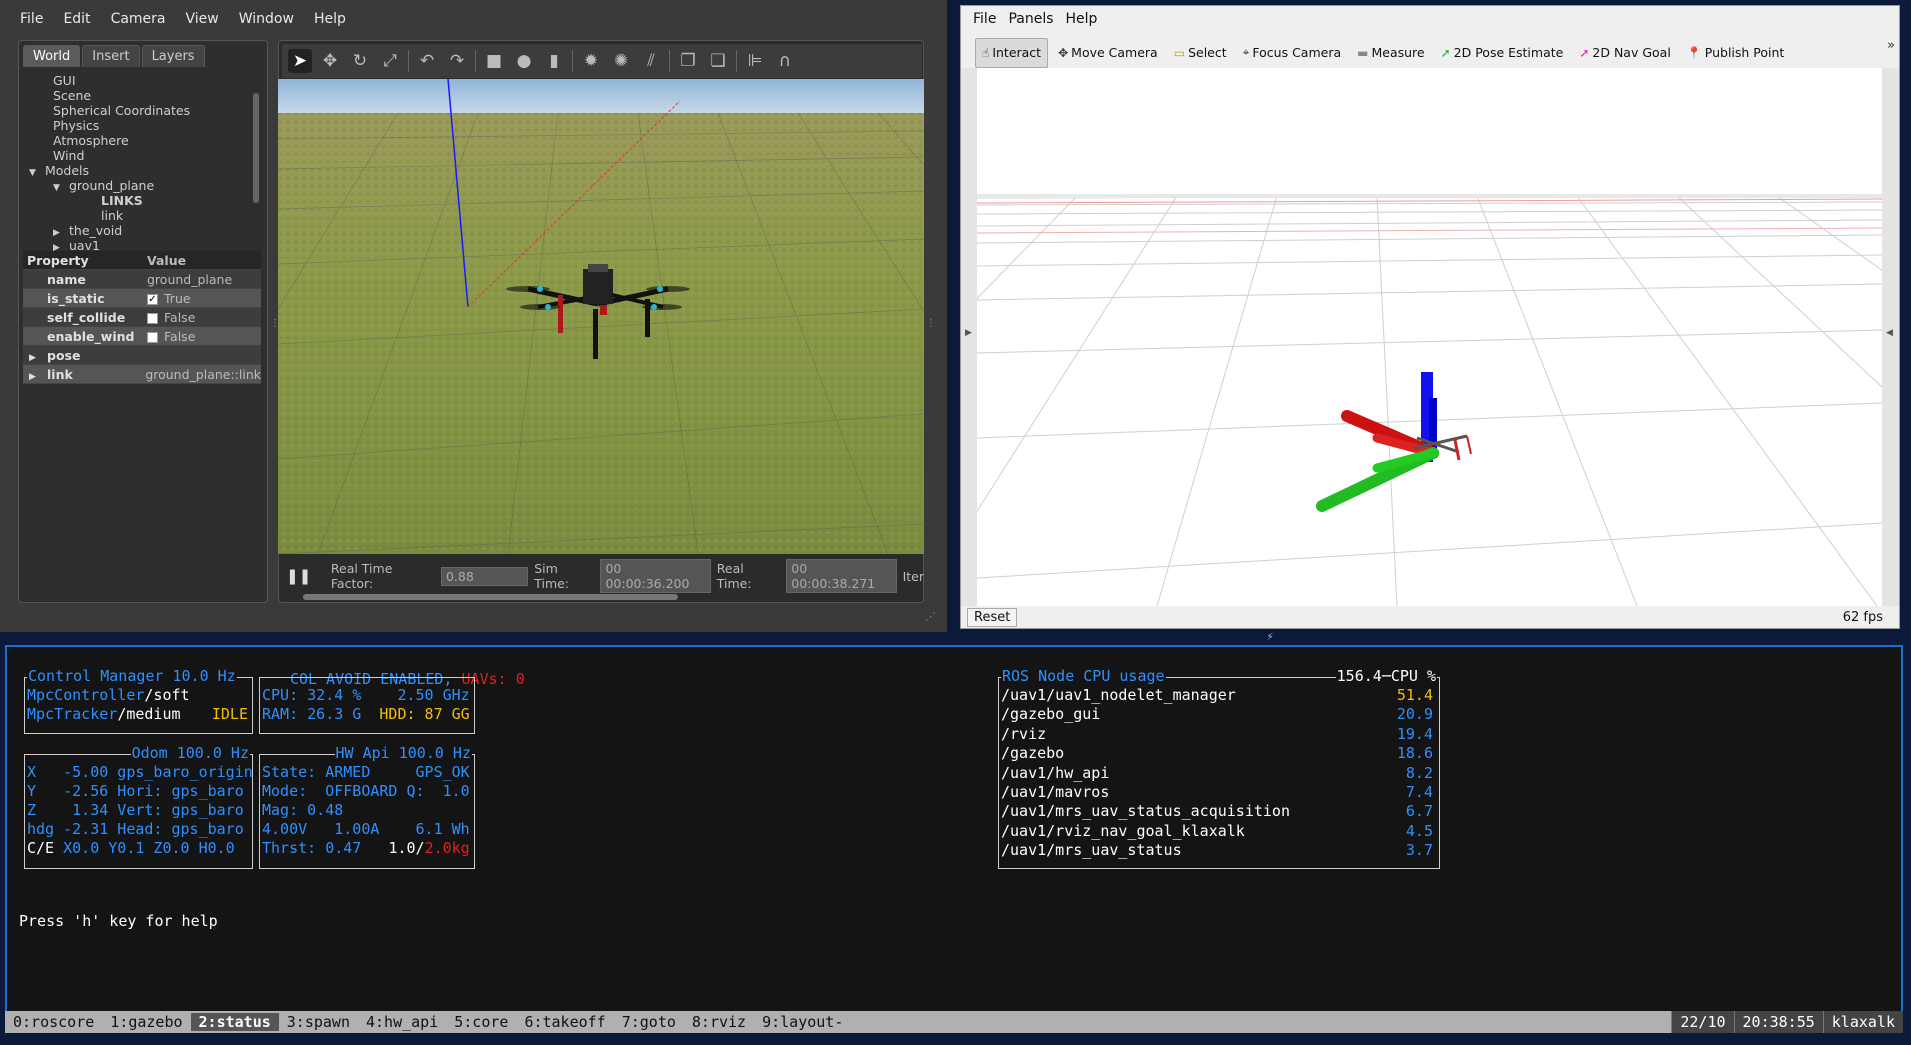 Image resolution: width=1911 pixels, height=1045 pixels. I want to click on ros-node-name: /uav1/mavros, so click(1055, 792).